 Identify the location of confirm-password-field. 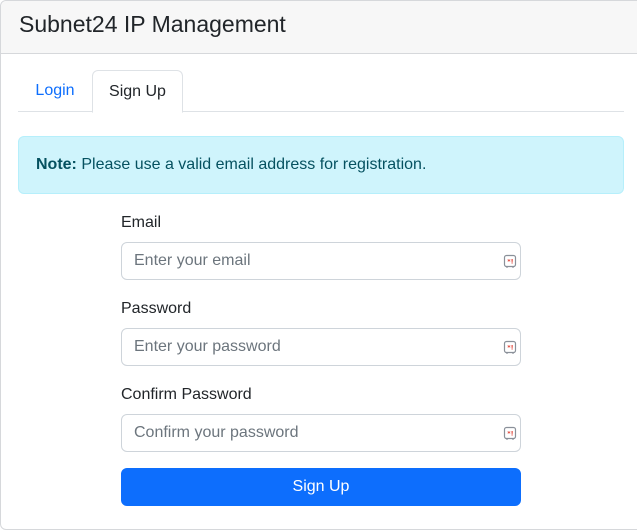
(321, 433).